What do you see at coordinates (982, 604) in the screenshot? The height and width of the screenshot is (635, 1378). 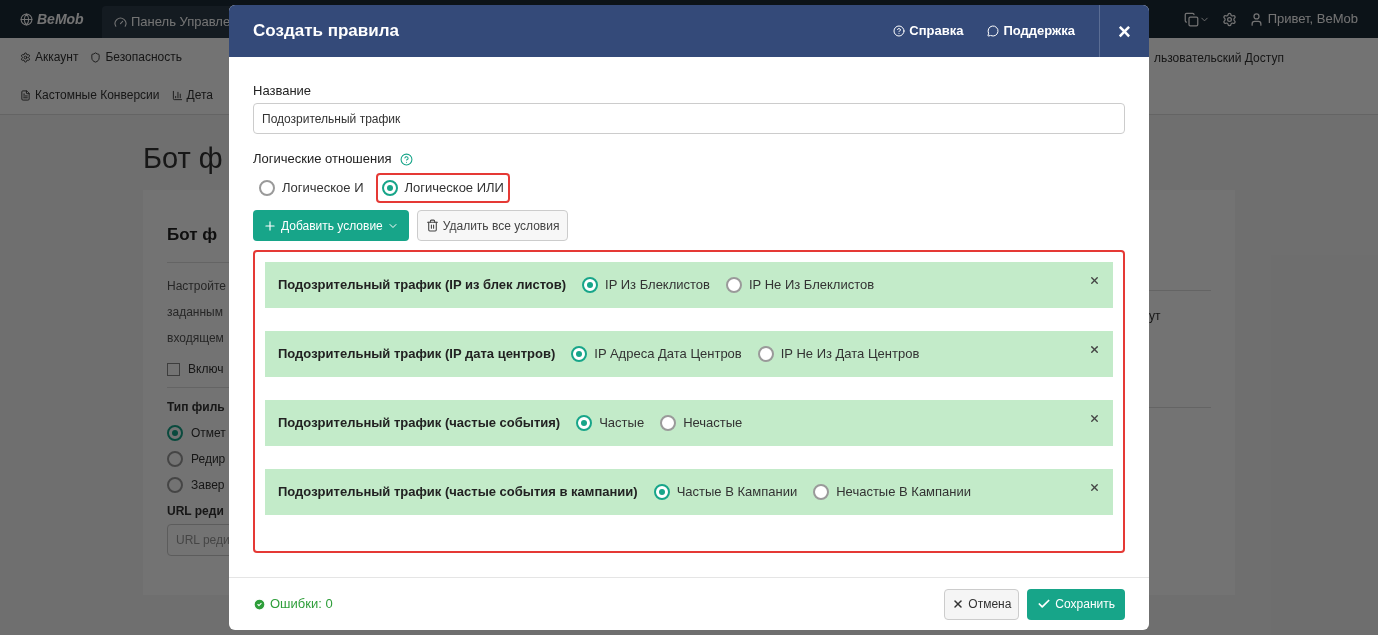 I see `cancel-button: Отмена` at bounding box center [982, 604].